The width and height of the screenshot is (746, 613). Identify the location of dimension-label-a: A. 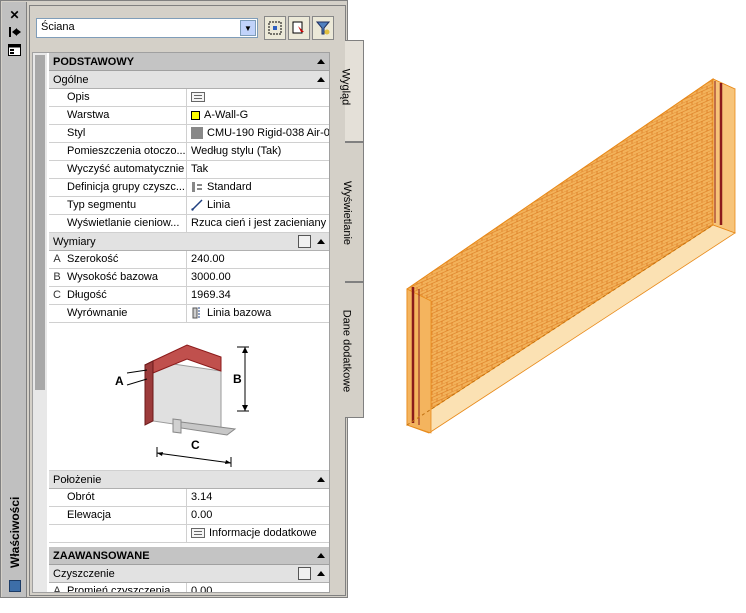
(119, 381).